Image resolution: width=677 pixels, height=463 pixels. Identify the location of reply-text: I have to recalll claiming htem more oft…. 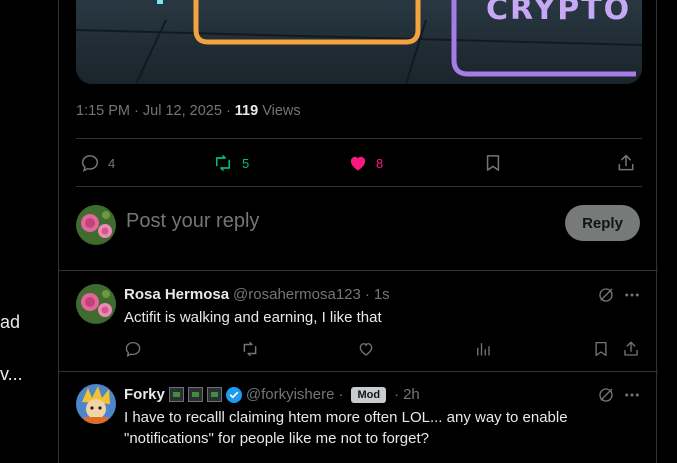
(346, 428).